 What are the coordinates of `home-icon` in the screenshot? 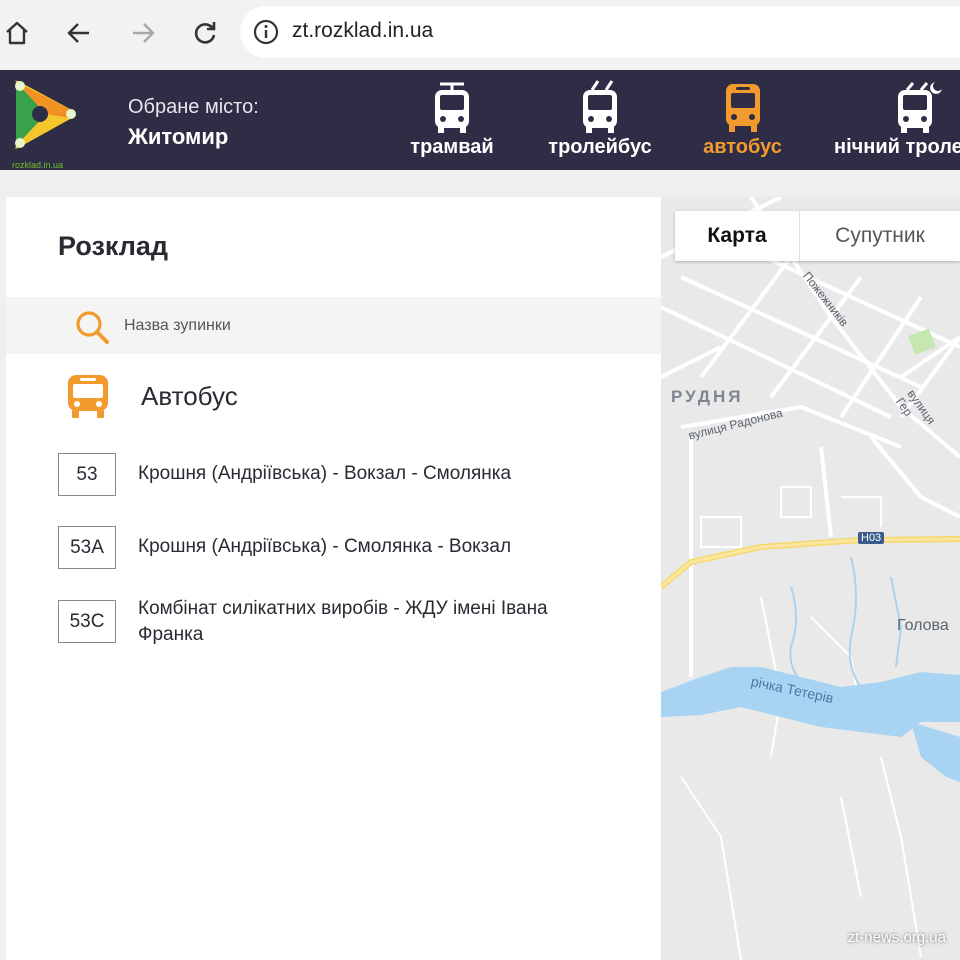 It's located at (17, 33).